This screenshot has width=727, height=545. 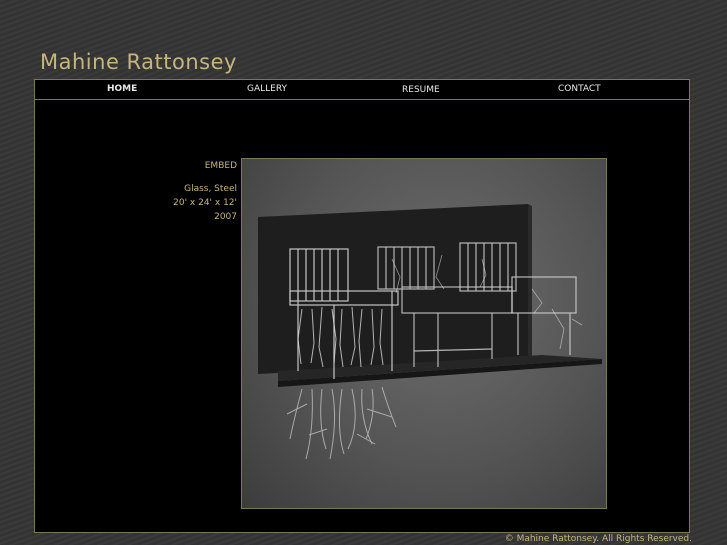 I want to click on artwork-title: EMBED, so click(x=220, y=166).